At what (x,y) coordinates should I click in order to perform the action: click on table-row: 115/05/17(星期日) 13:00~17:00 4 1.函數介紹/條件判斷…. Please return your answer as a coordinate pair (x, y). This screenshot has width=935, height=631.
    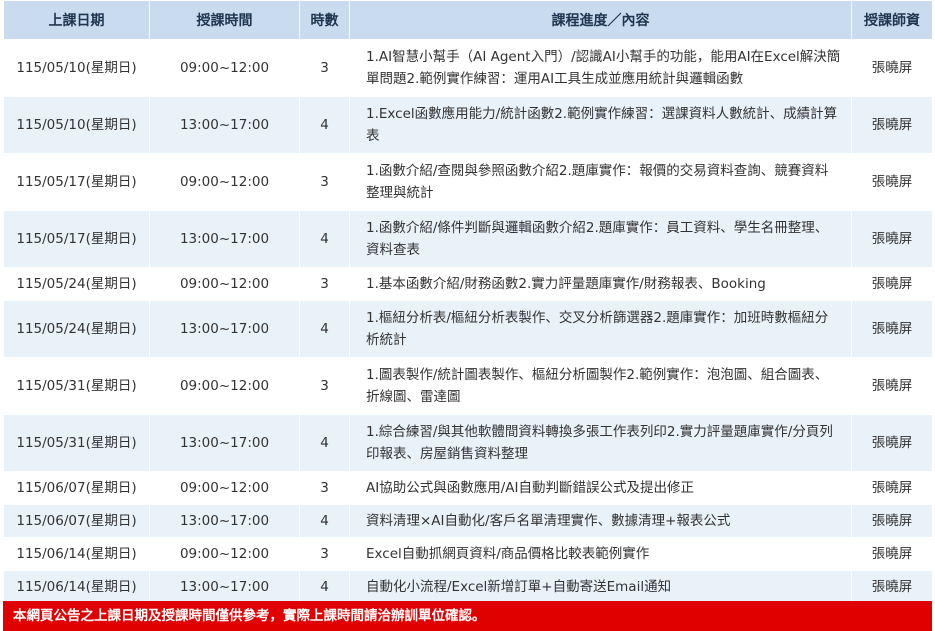
    Looking at the image, I should click on (468, 239).